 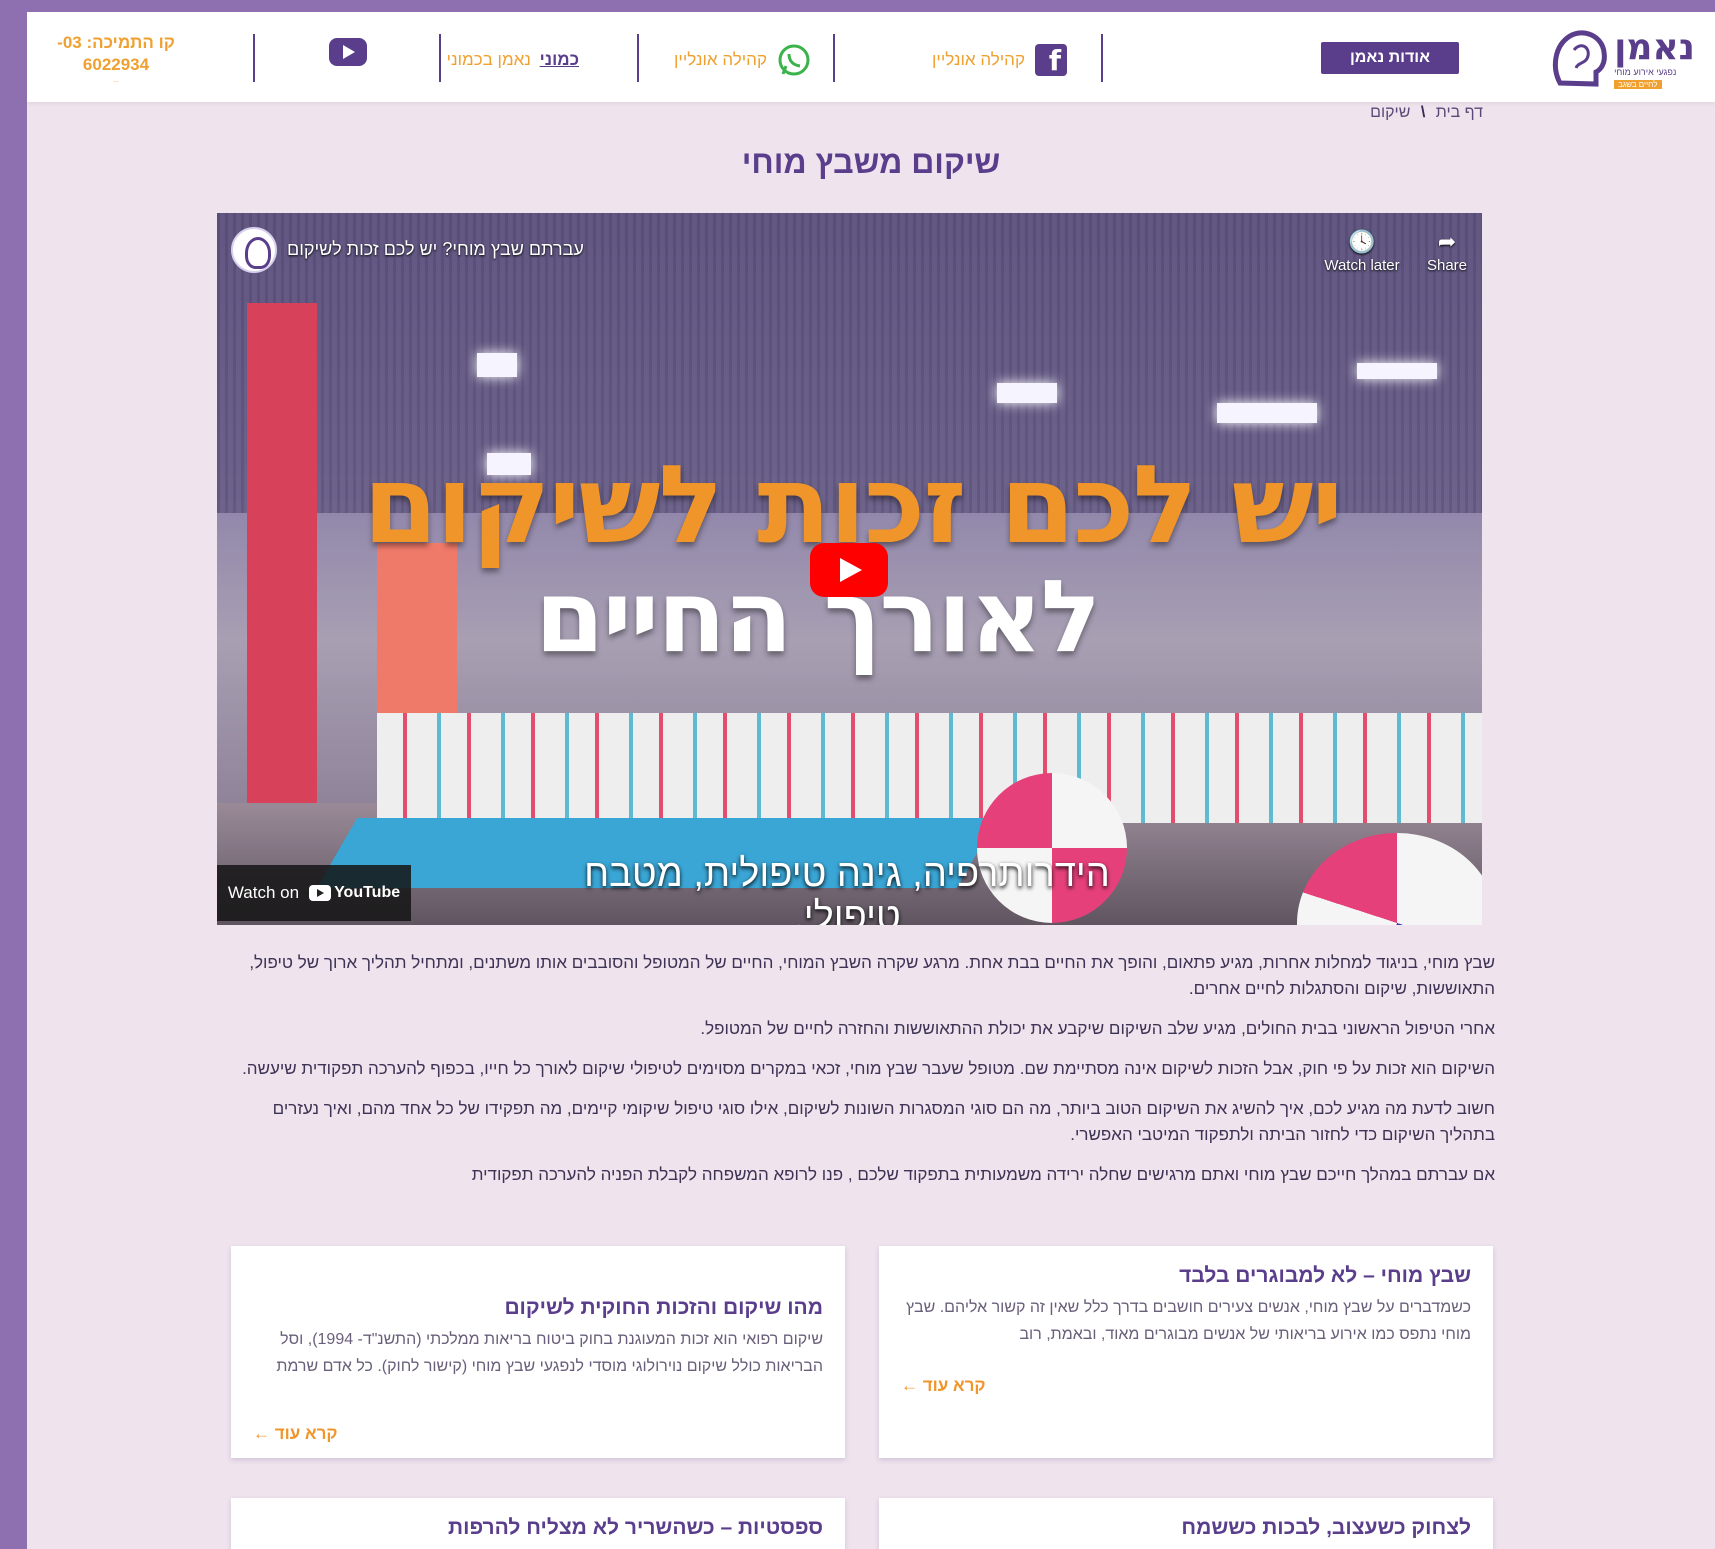 I want to click on card-title: ספסטיות – כשהשריר לא מצליח להרפות, so click(x=538, y=1528).